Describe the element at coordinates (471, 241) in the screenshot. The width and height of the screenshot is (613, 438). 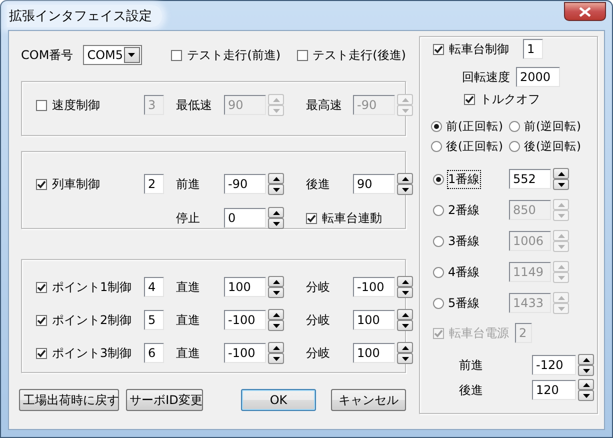
I see `track-radio: 3番線` at that location.